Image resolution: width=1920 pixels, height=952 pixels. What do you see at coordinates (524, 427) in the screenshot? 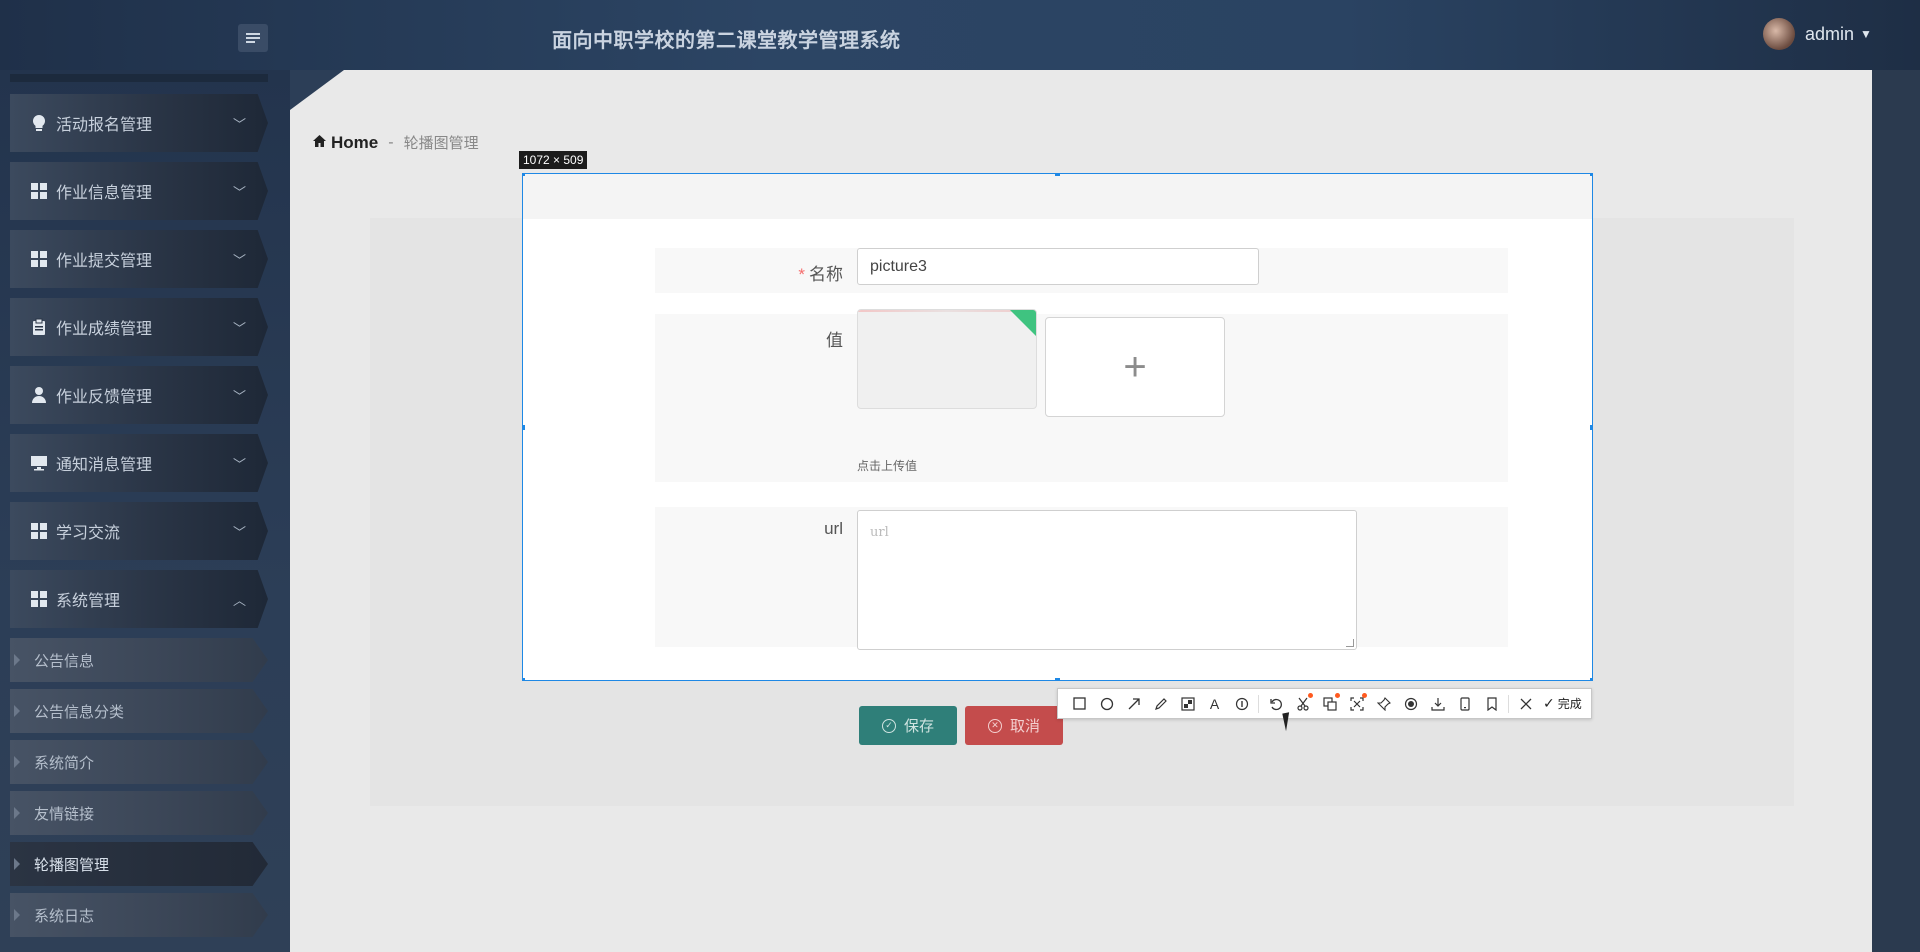
I see `selection-handle-left` at bounding box center [524, 427].